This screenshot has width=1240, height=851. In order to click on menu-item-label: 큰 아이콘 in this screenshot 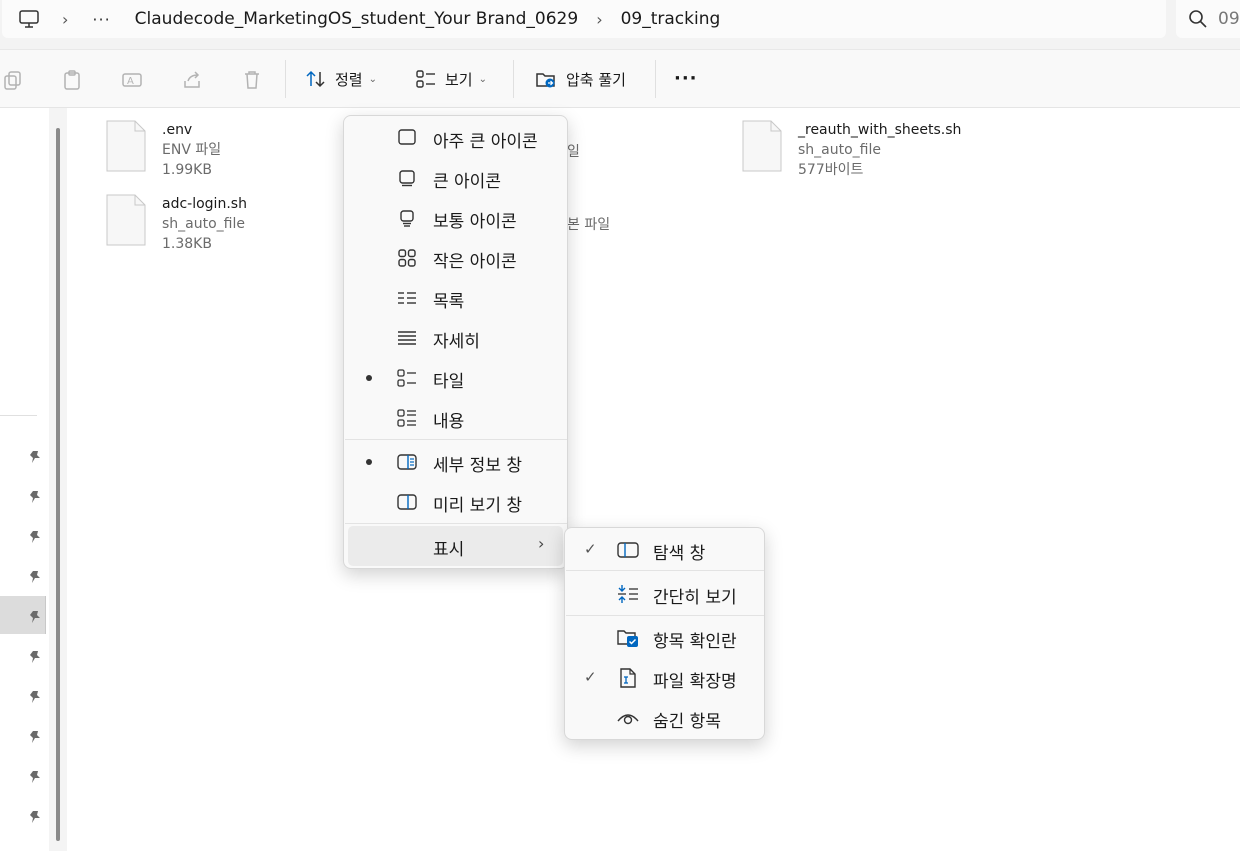, I will do `click(467, 182)`.